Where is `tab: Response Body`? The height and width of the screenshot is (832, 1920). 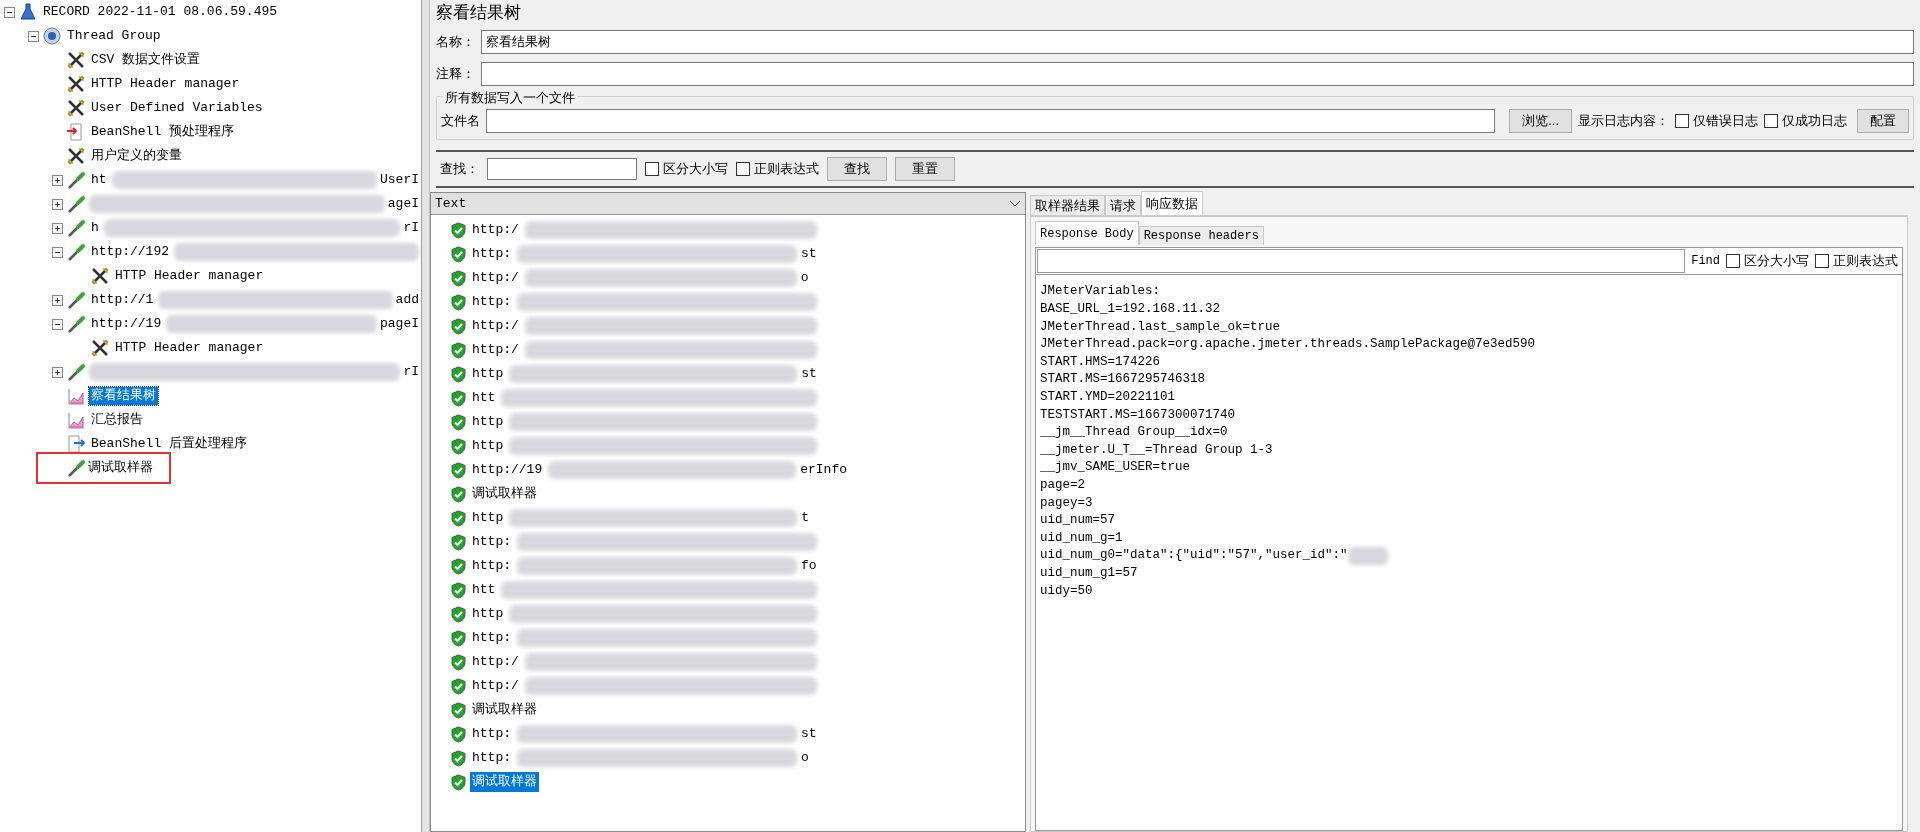 tab: Response Body is located at coordinates (1087, 233).